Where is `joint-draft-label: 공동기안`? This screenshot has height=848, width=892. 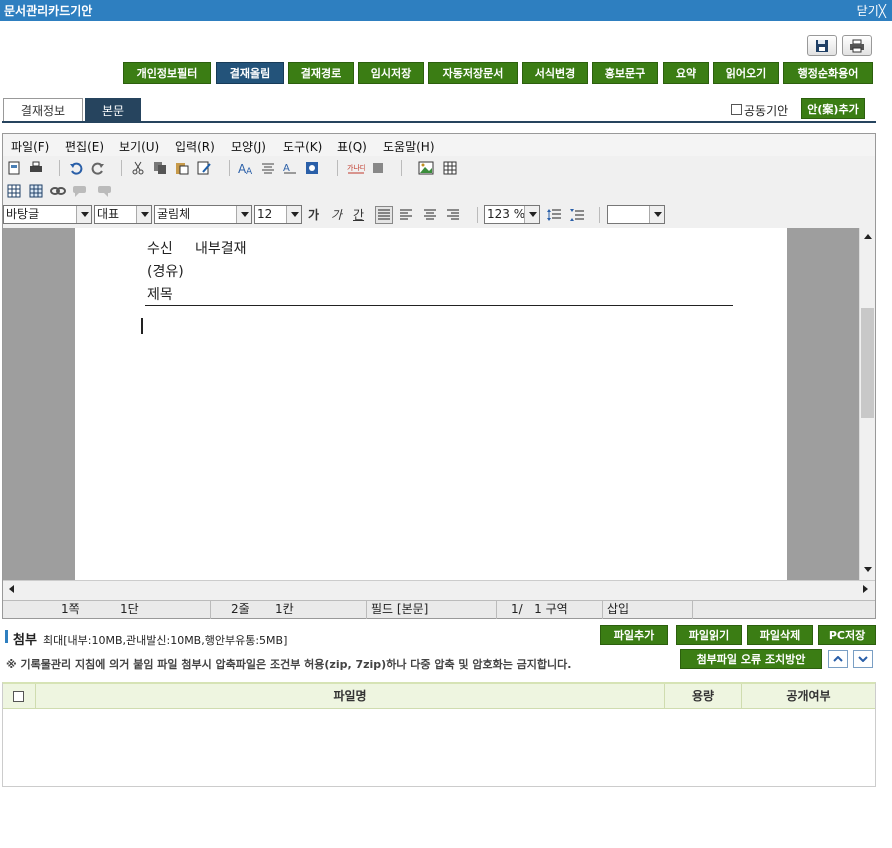
joint-draft-label: 공동기안 is located at coordinates (766, 111).